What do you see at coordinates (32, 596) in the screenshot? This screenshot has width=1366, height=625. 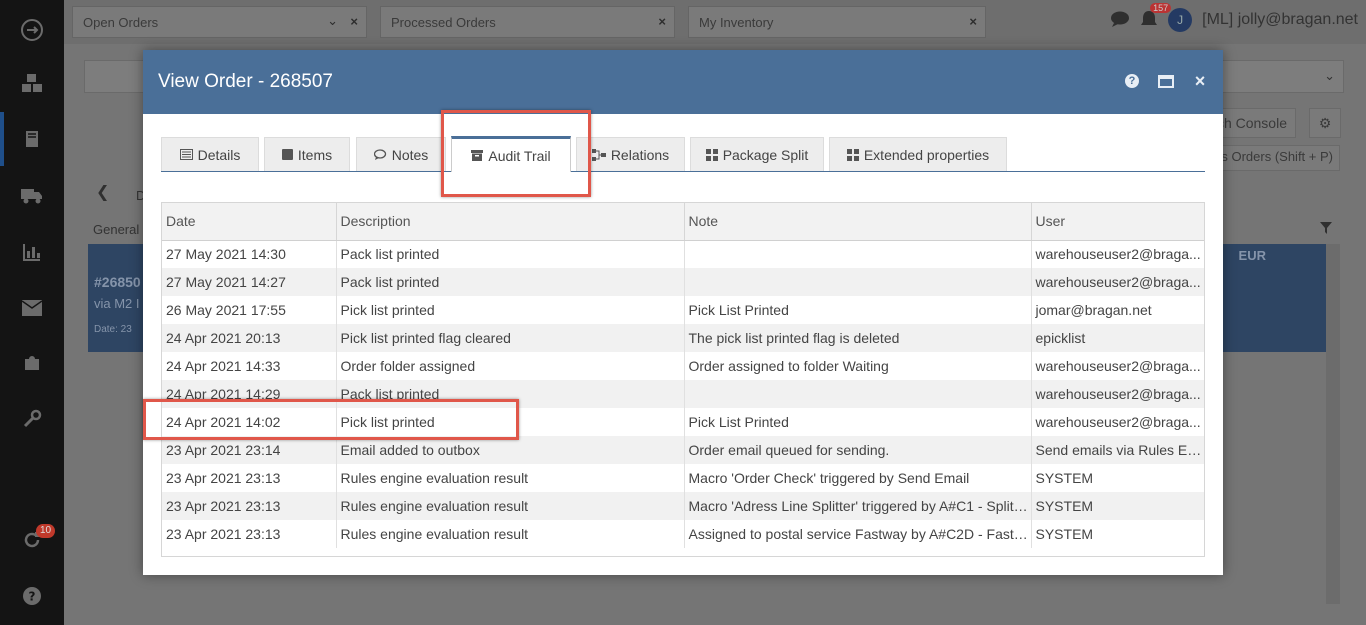 I see `help-icon: ?` at bounding box center [32, 596].